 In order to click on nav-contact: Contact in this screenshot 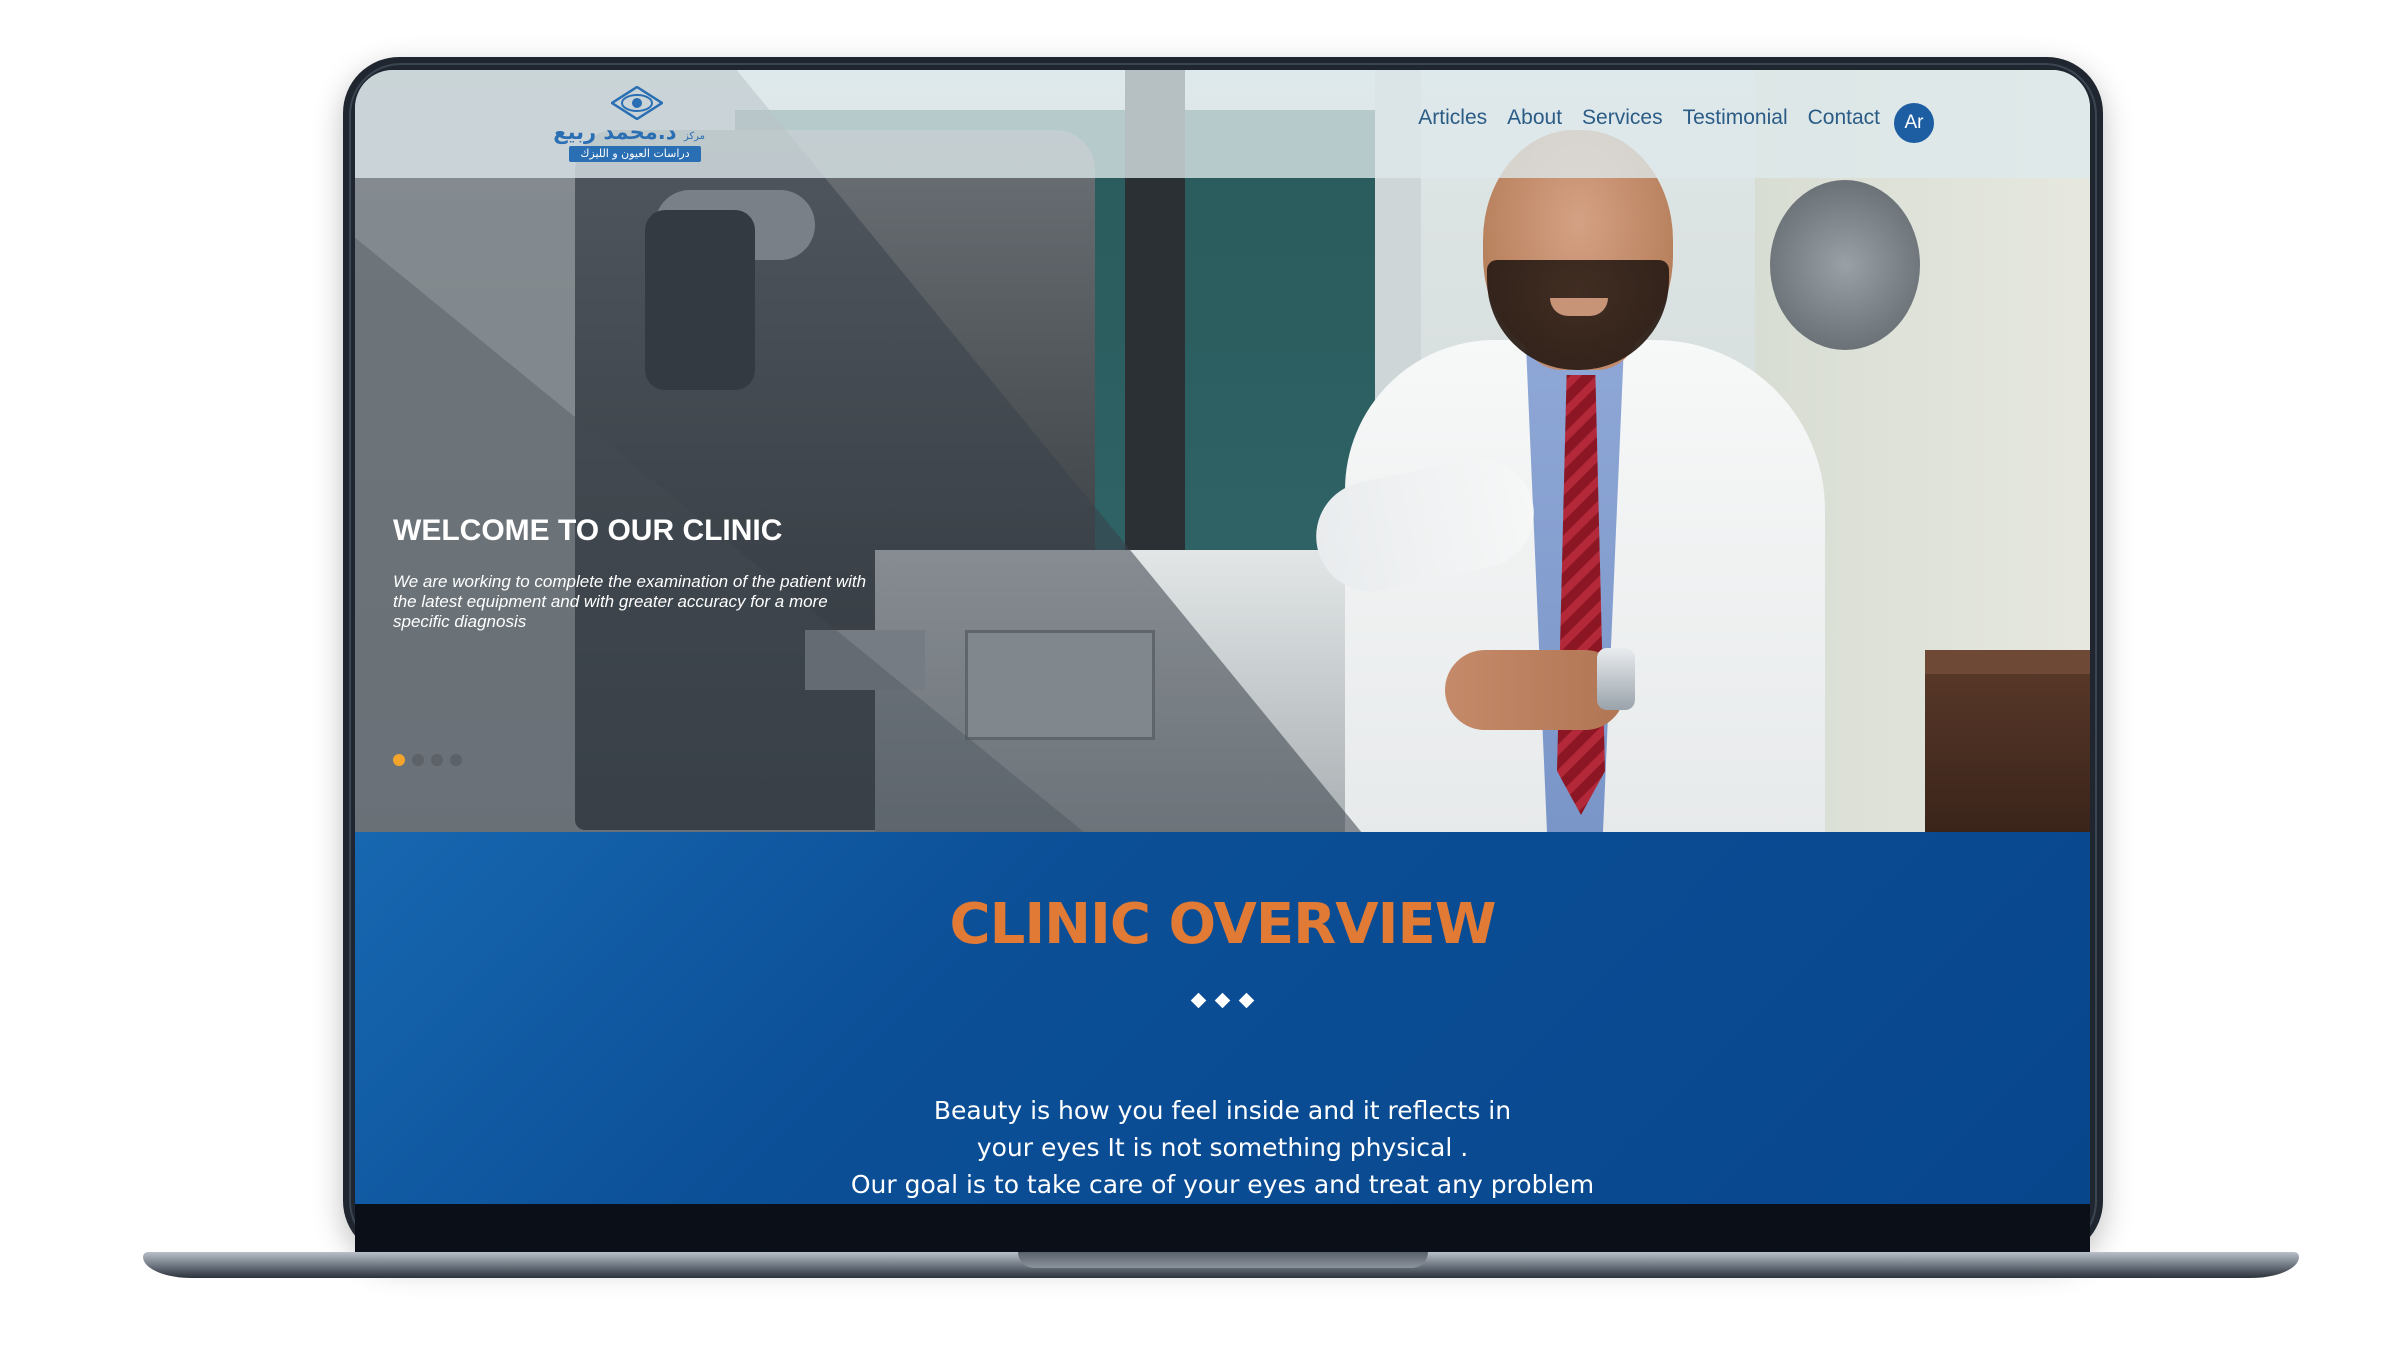, I will do `click(1844, 118)`.